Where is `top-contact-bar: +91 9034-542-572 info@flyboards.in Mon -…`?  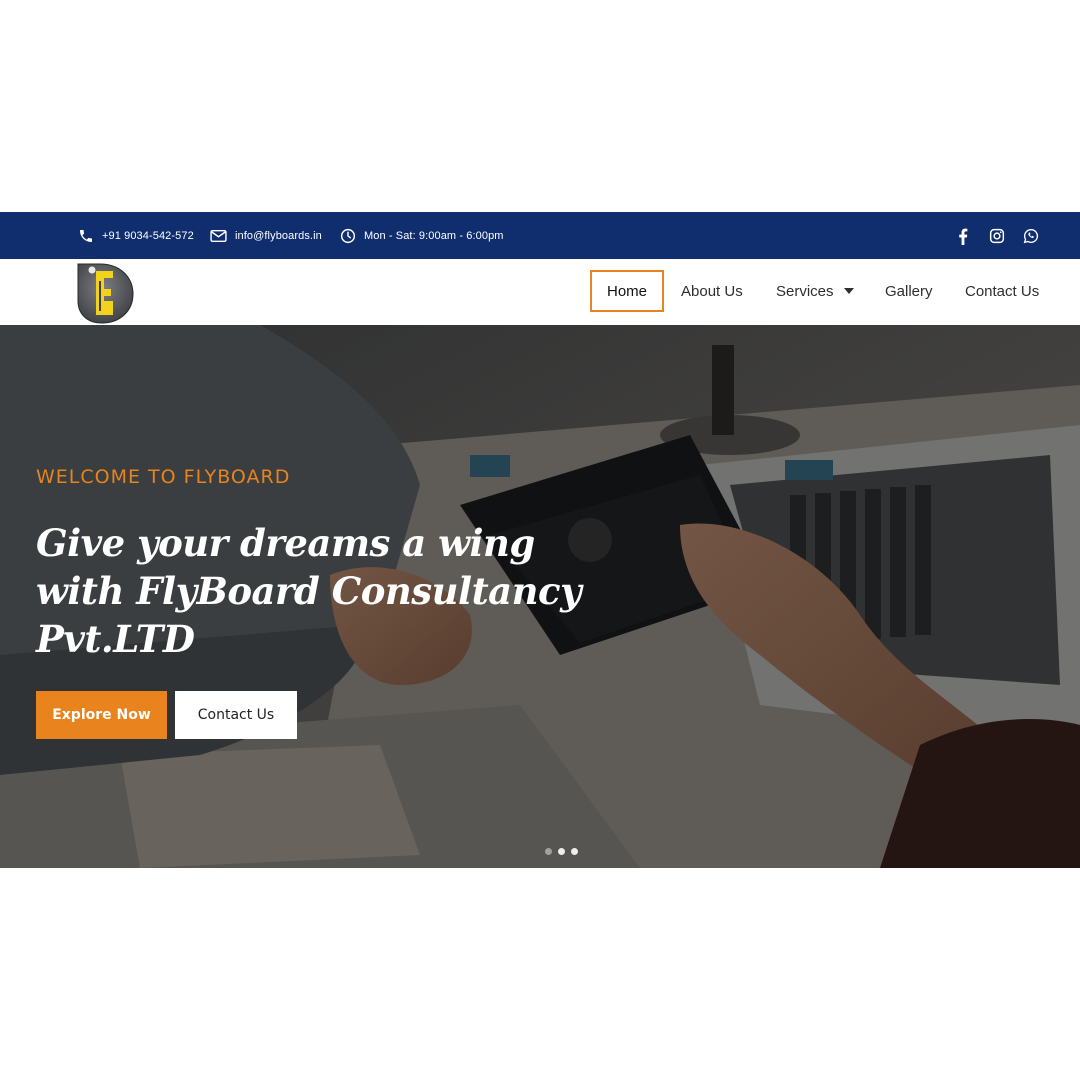 top-contact-bar: +91 9034-542-572 info@flyboards.in Mon -… is located at coordinates (540, 235).